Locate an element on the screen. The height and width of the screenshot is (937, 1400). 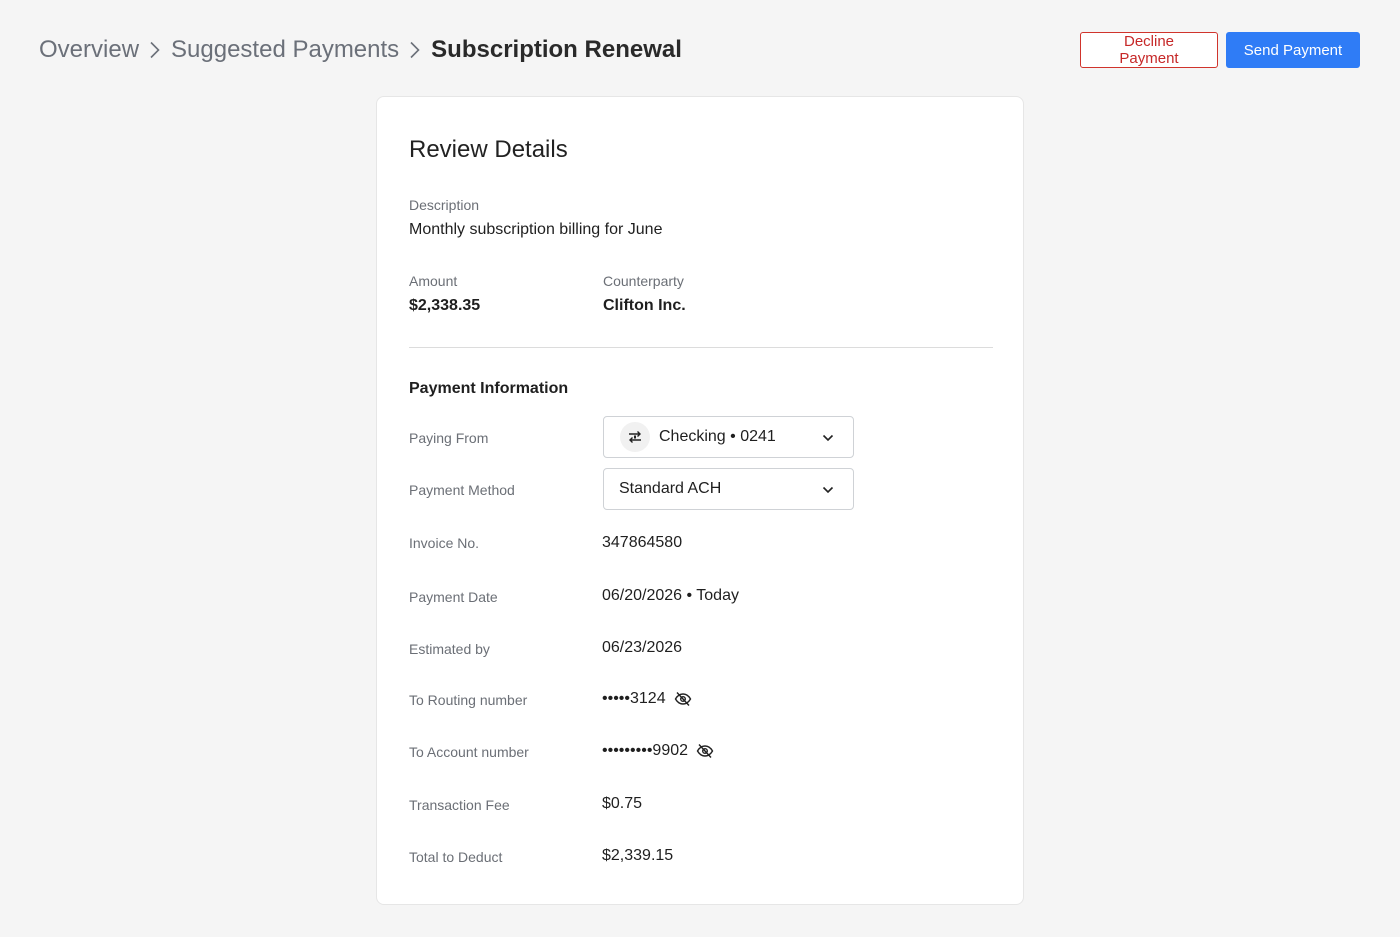
routing-number-row: •••••3124 is located at coordinates (647, 699).